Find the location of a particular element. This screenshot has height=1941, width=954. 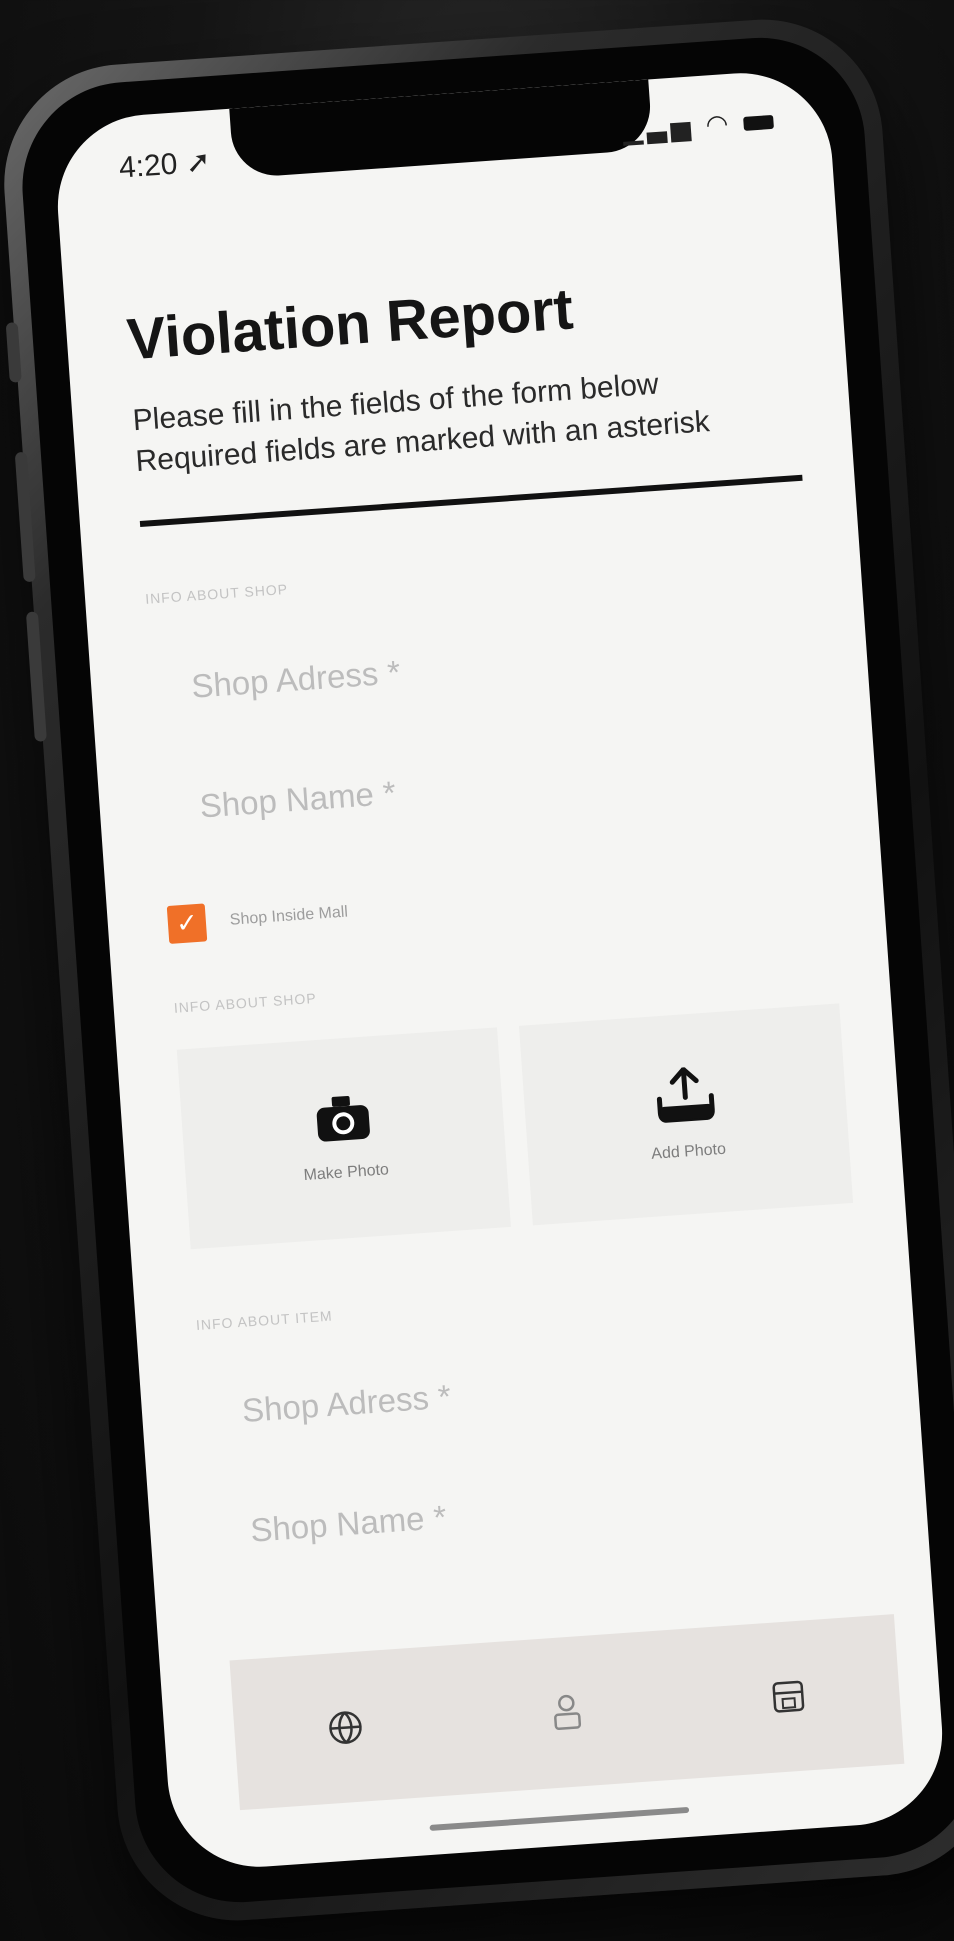

photo-actions: Make Photo Add Photo is located at coordinates (515, 1126).